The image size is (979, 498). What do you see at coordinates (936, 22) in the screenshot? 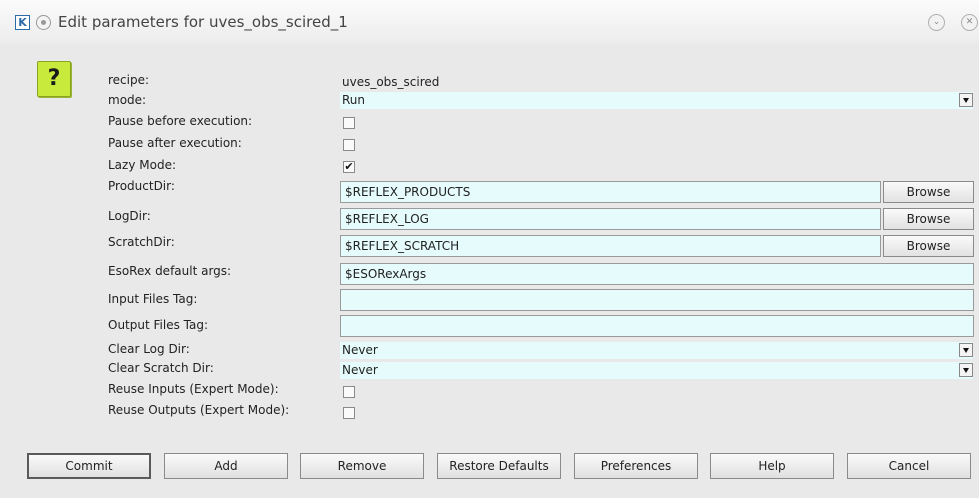
I see `minimize-icon: ⌄` at bounding box center [936, 22].